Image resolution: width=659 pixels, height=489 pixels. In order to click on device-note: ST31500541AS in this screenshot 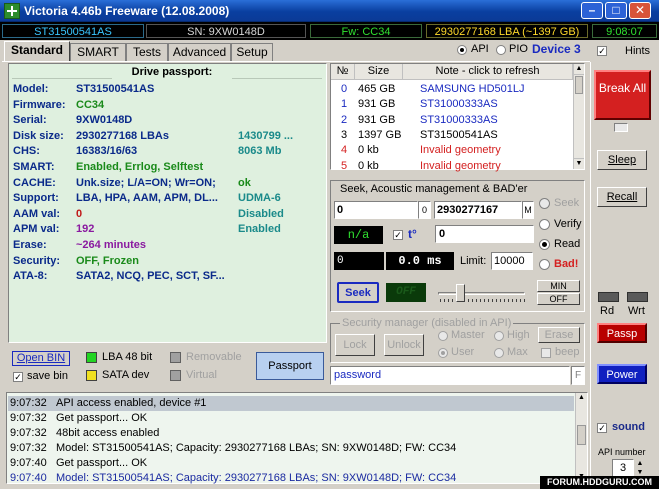, I will do `click(459, 134)`.